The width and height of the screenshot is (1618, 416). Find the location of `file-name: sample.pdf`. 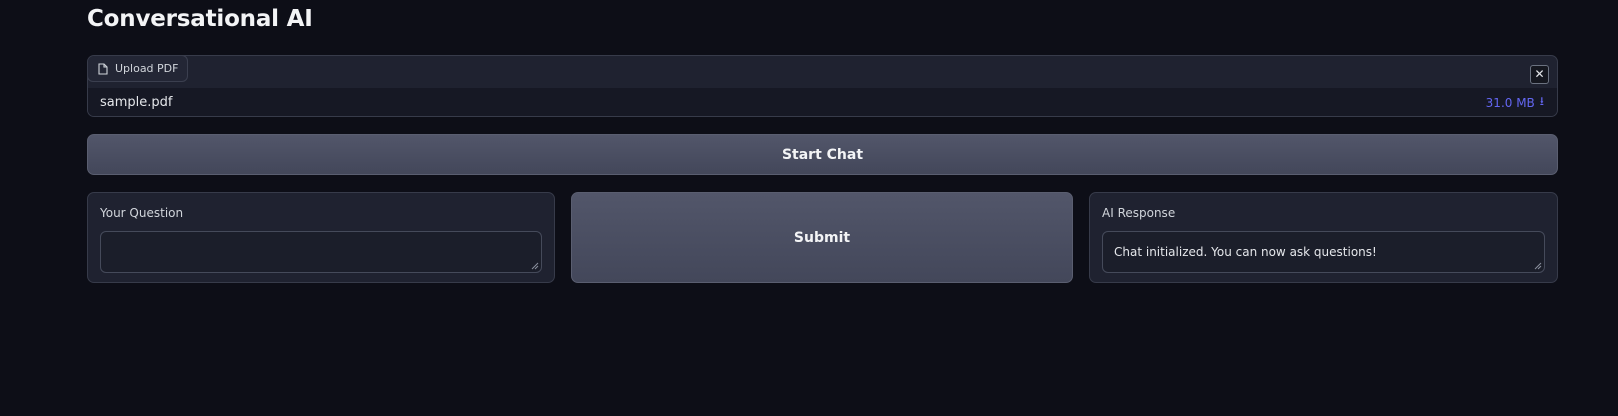

file-name: sample.pdf is located at coordinates (136, 102).